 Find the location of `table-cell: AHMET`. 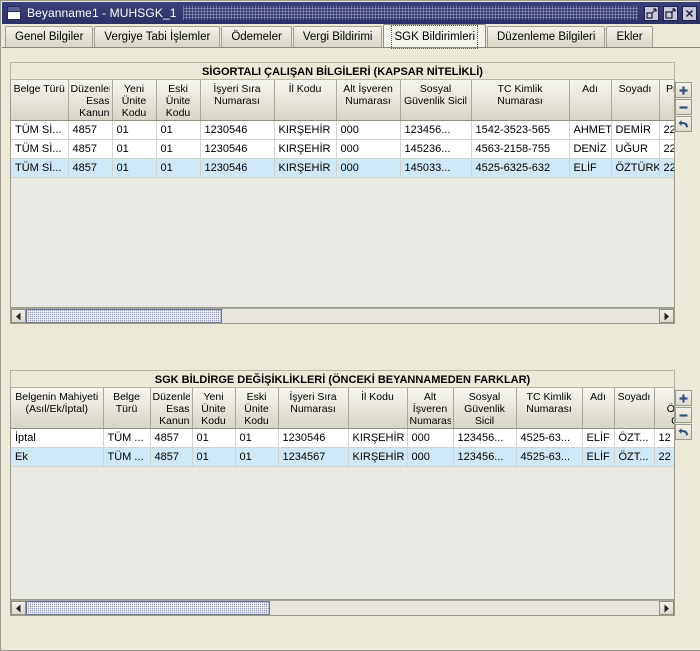

table-cell: AHMET is located at coordinates (590, 130).